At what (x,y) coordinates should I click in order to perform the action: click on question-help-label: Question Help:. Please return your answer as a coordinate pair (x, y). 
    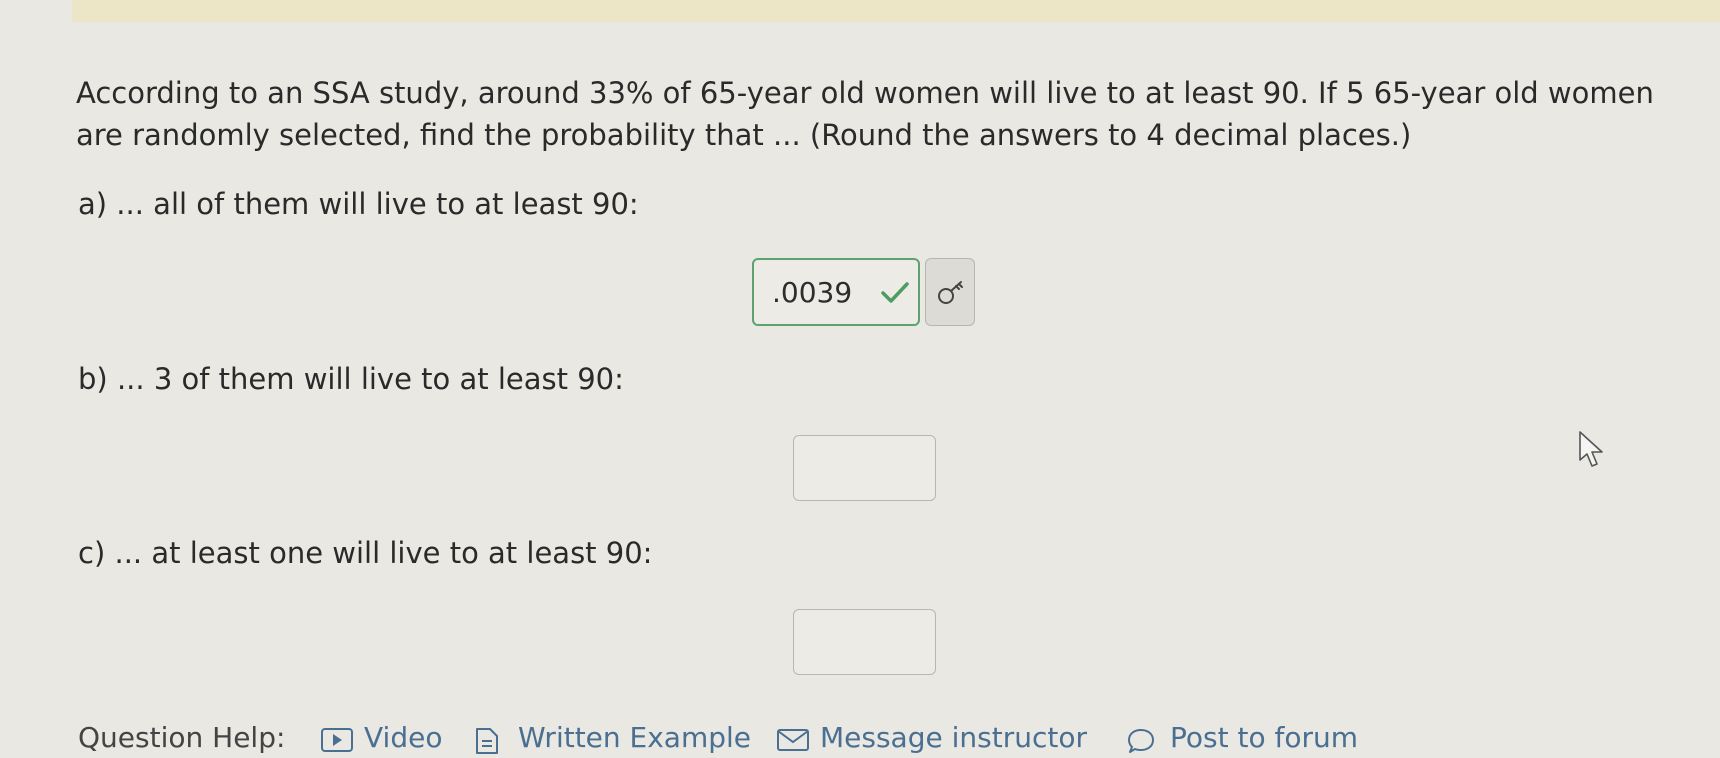
    Looking at the image, I should click on (182, 737).